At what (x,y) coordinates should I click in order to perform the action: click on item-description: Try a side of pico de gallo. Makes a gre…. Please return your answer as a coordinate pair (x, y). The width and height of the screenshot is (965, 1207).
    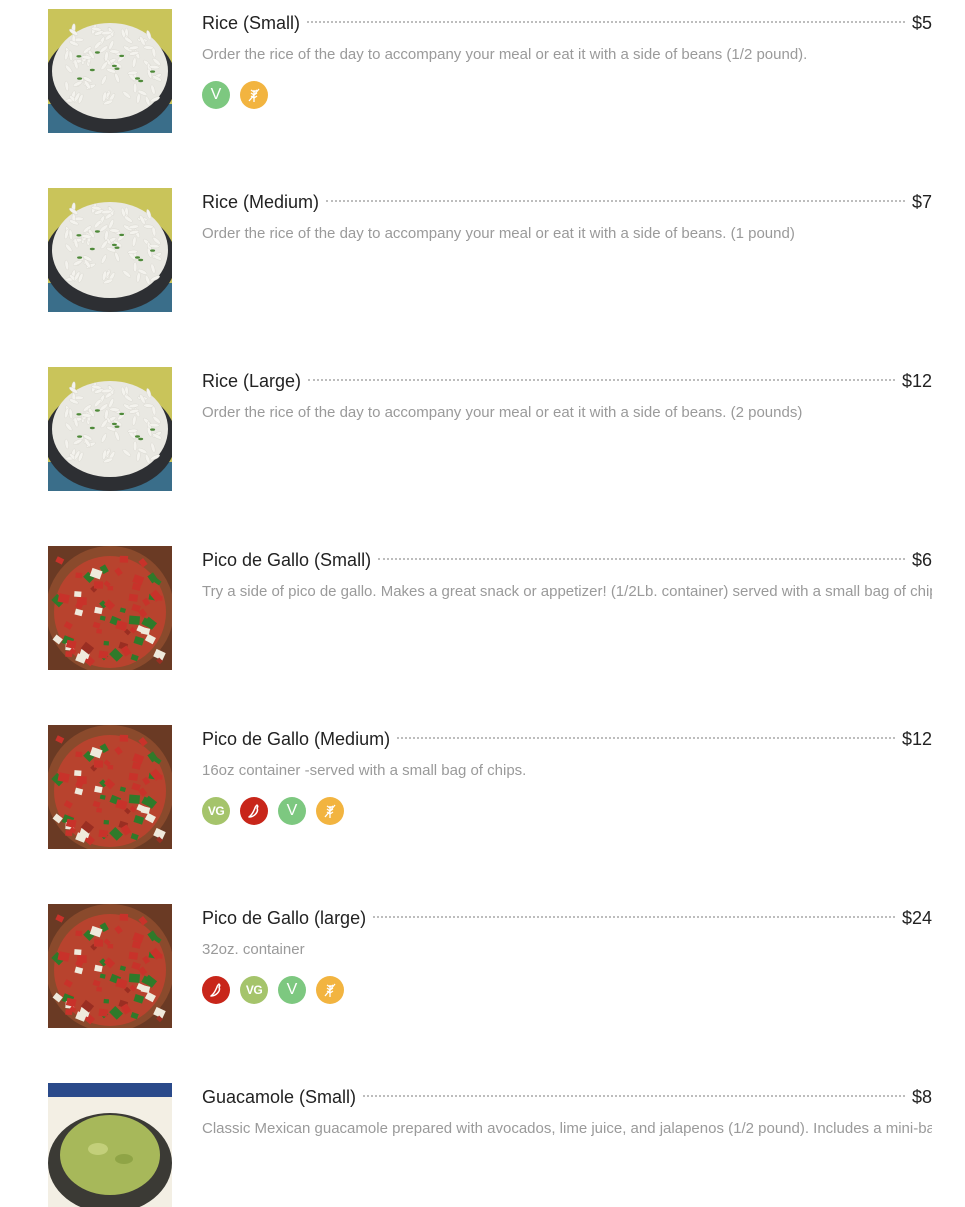
    Looking at the image, I should click on (567, 591).